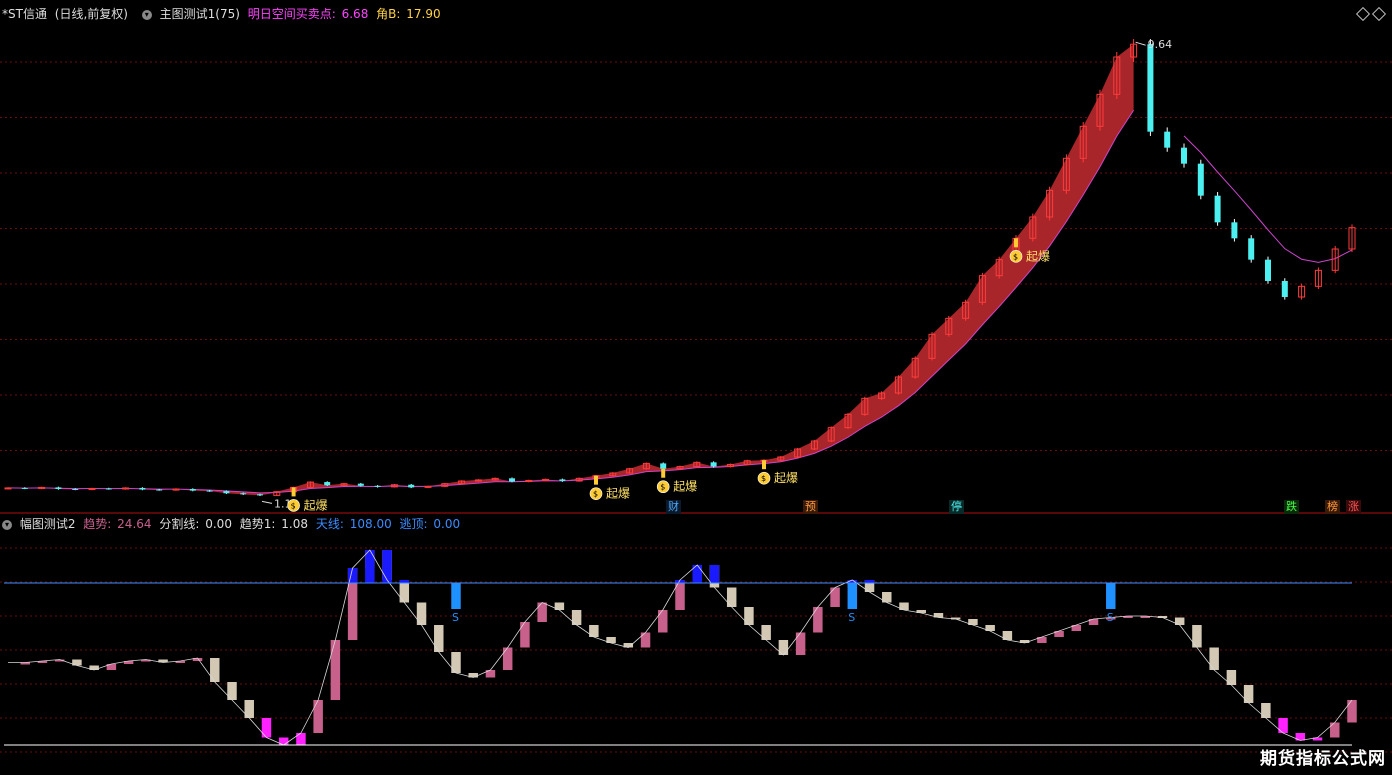 This screenshot has width=1392, height=775. I want to click on signal-value: 6.68, so click(355, 14).